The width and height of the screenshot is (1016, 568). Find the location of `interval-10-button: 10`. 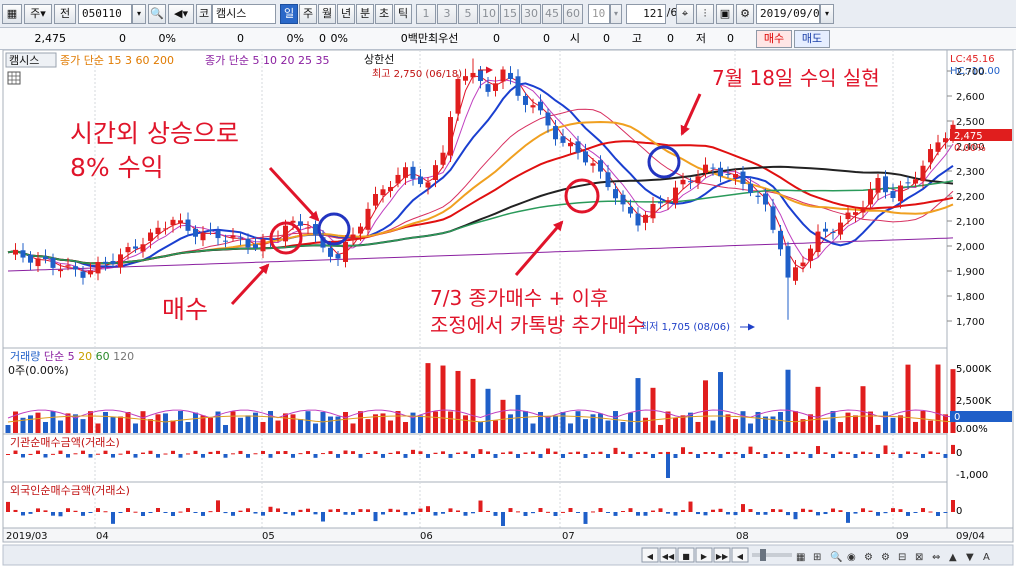

interval-10-button: 10 is located at coordinates (489, 14).